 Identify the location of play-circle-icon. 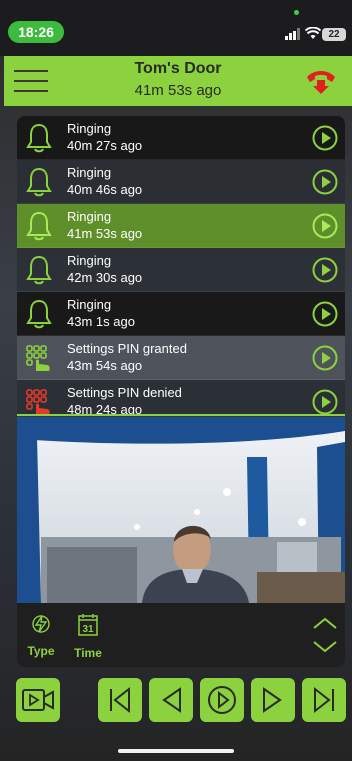
(222, 700).